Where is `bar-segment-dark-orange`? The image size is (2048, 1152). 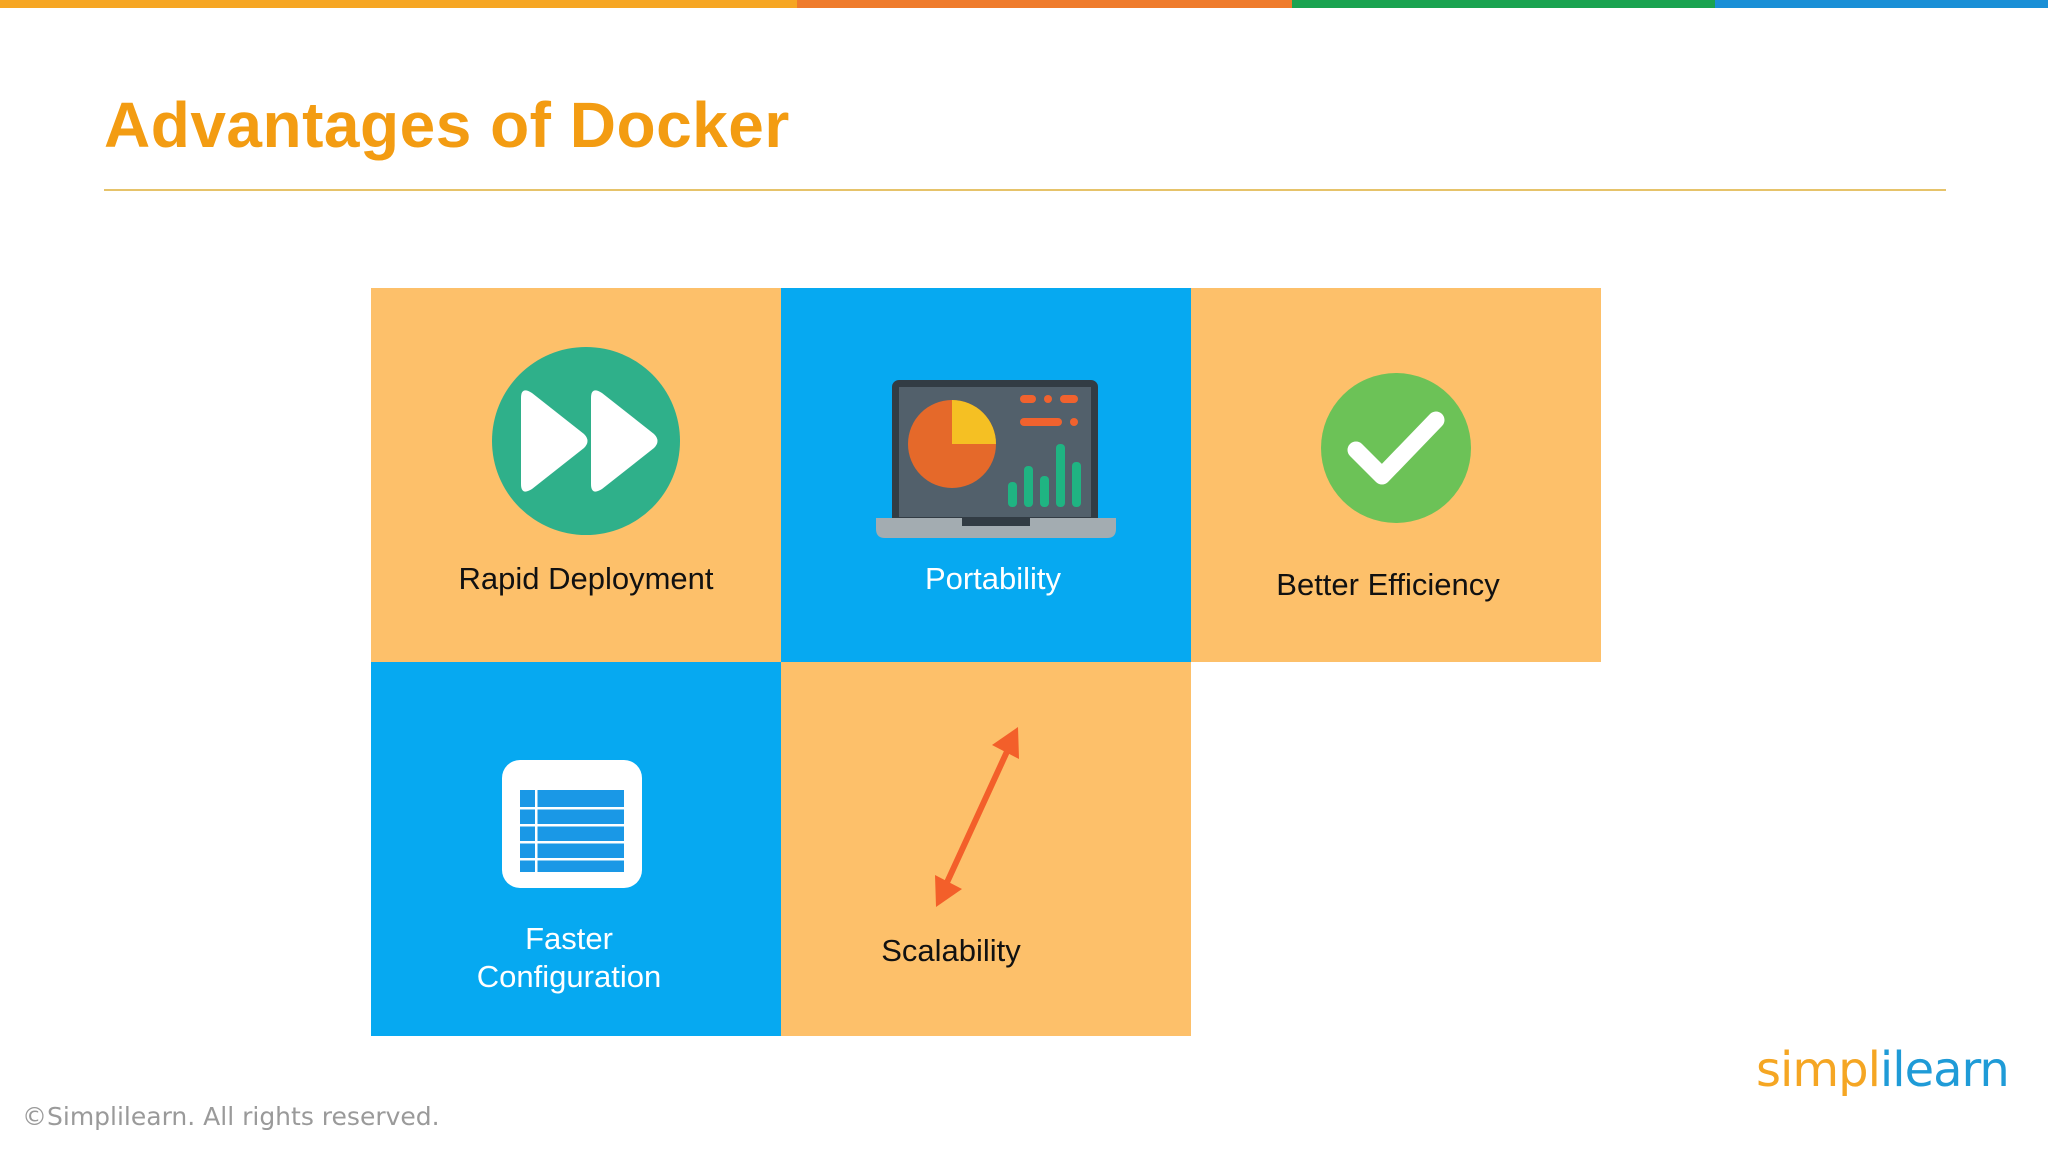
bar-segment-dark-orange is located at coordinates (1044, 4).